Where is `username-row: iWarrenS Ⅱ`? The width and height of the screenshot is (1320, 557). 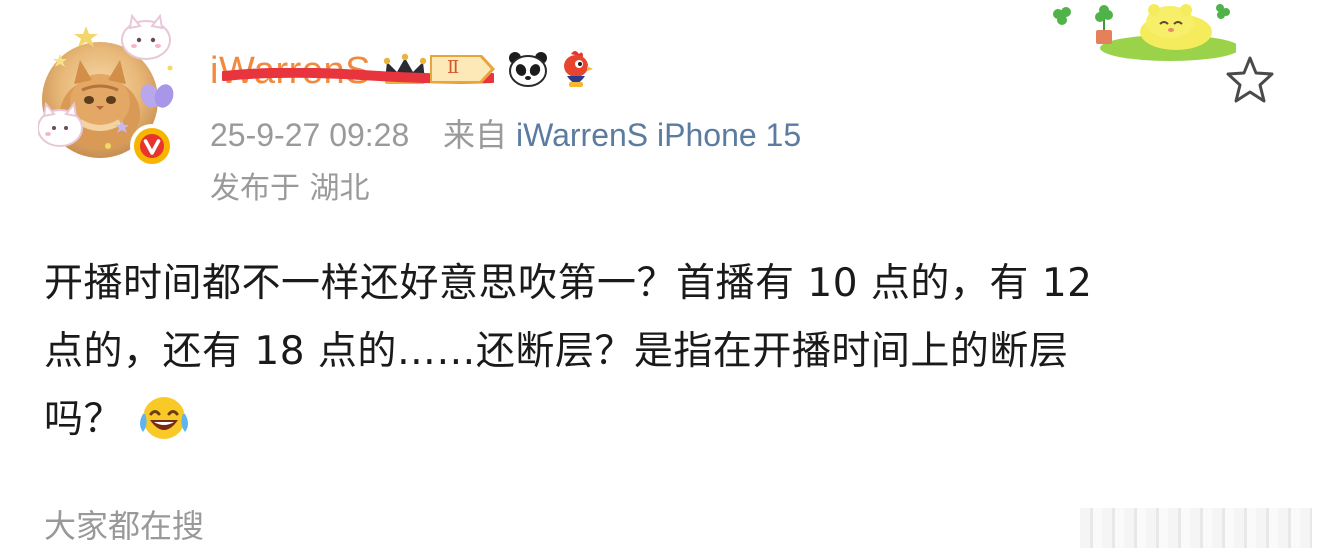
username-row: iWarrenS Ⅱ is located at coordinates (401, 71).